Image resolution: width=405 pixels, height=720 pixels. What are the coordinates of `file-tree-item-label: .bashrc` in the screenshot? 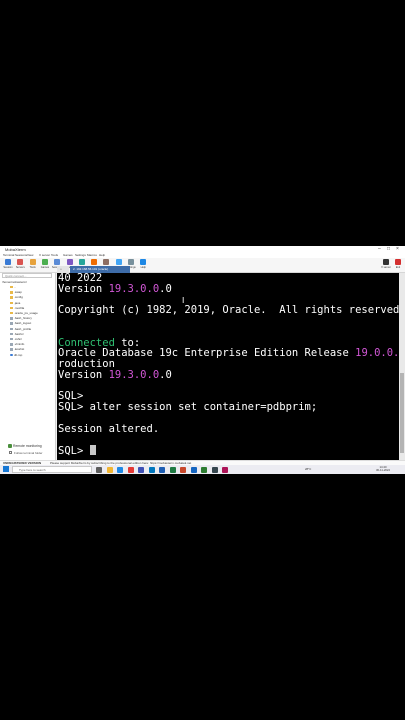 It's located at (19, 333).